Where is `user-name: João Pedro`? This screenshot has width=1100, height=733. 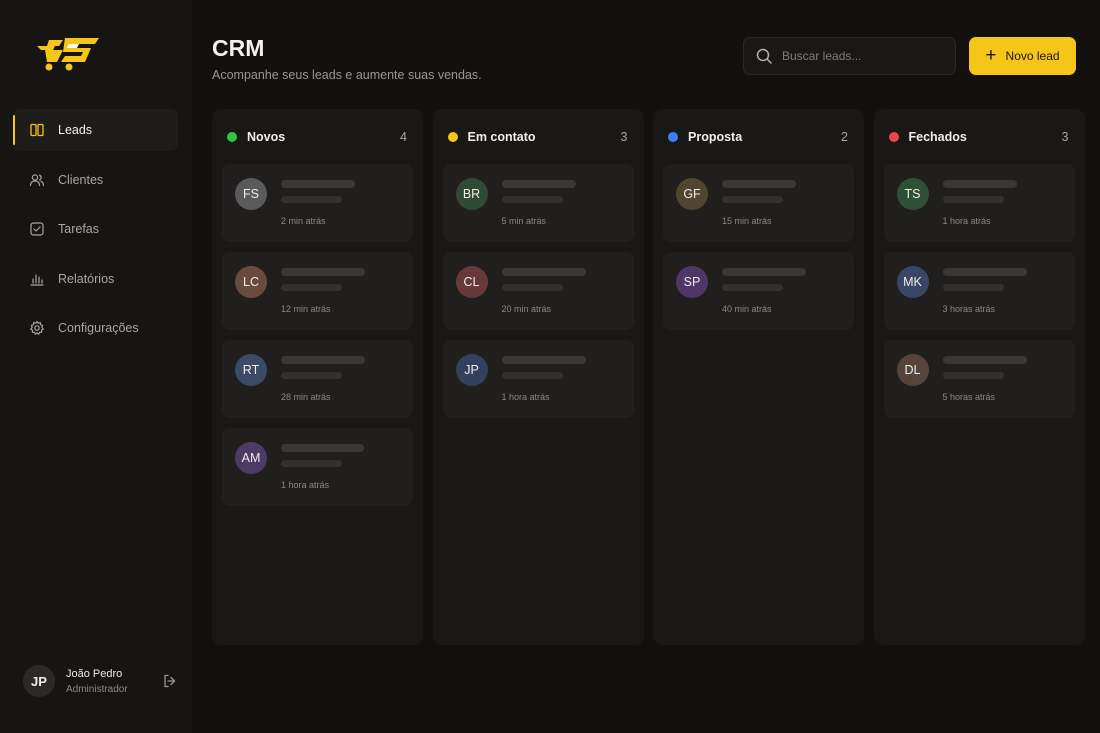
user-name: João Pedro is located at coordinates (94, 673).